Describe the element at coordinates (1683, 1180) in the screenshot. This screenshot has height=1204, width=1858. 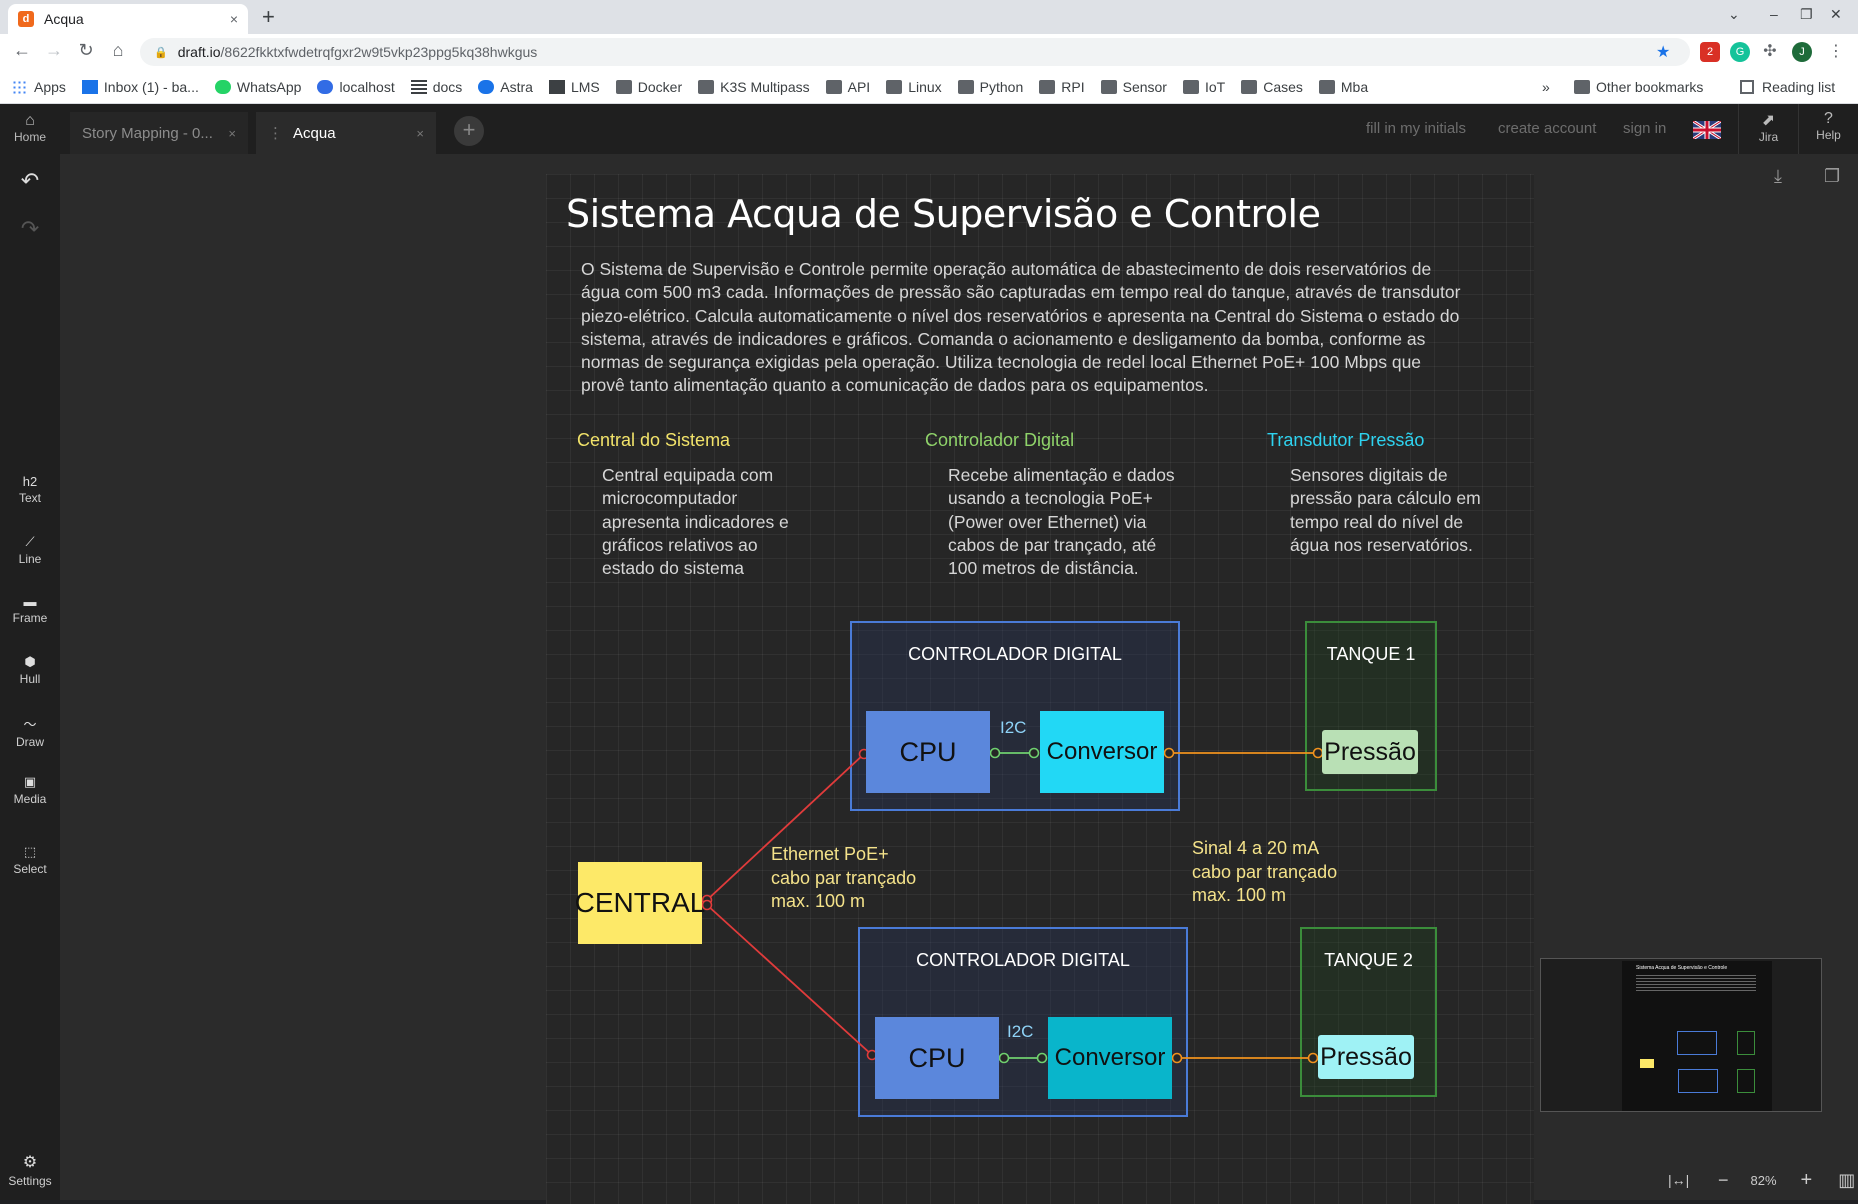
I see `fit-width-icon: |↔|` at that location.